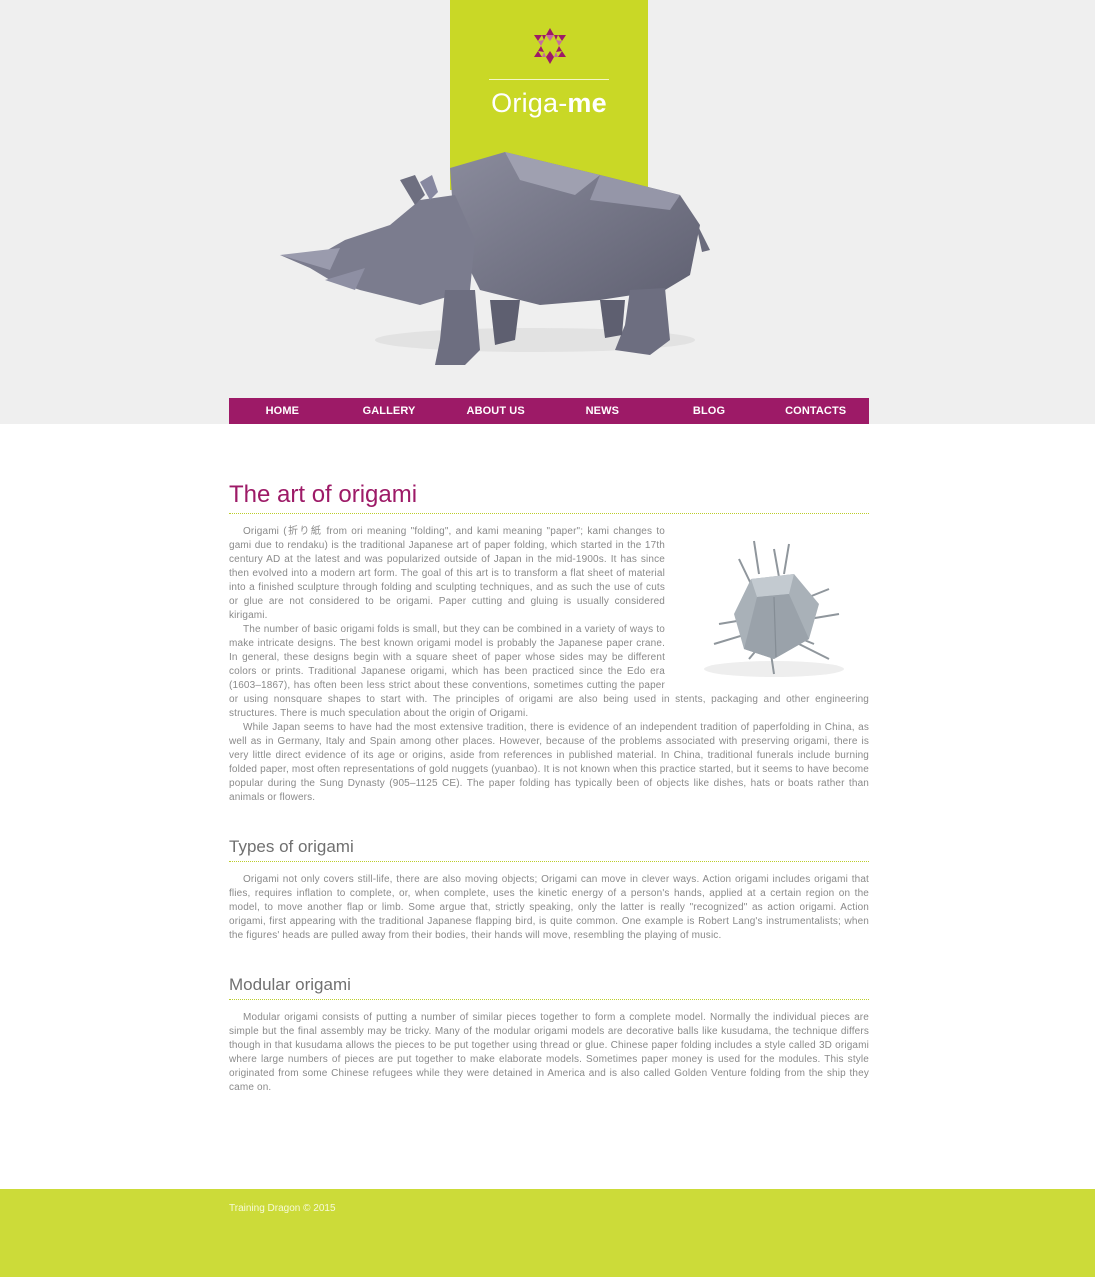  Describe the element at coordinates (389, 411) in the screenshot. I see `nav-item-gallery: GALLERY` at that location.